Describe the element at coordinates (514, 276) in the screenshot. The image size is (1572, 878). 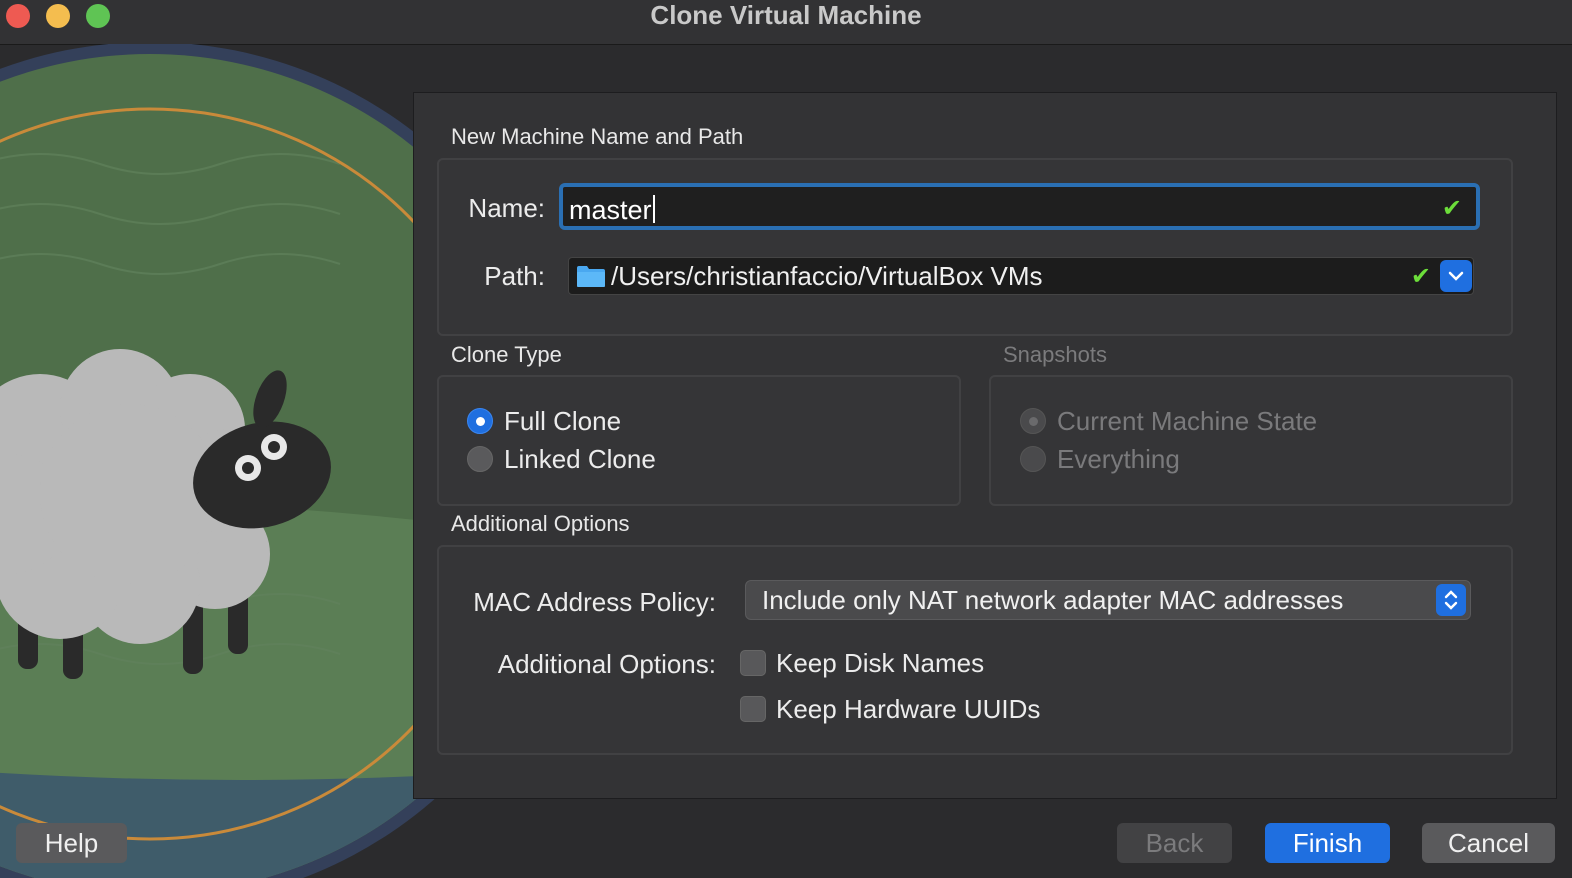
I see `path-label: Path:` at that location.